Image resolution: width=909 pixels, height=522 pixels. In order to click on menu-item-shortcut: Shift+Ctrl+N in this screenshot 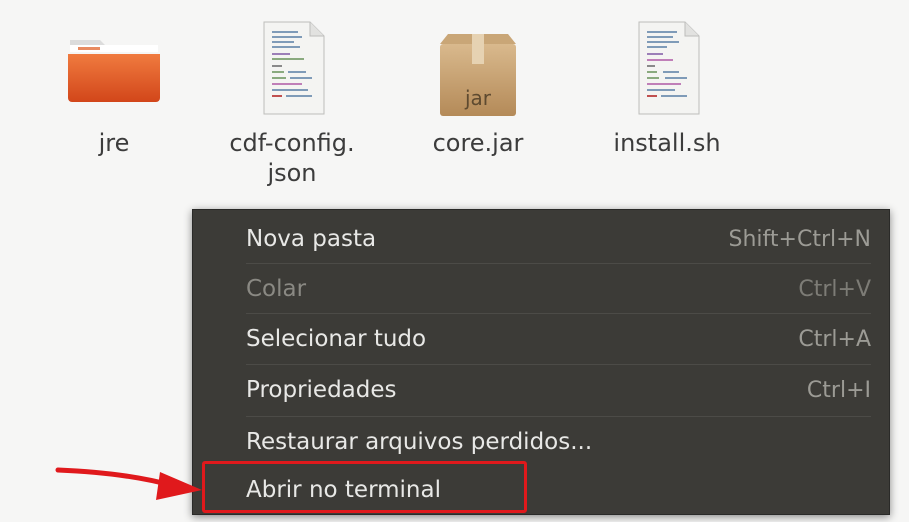, I will do `click(799, 239)`.